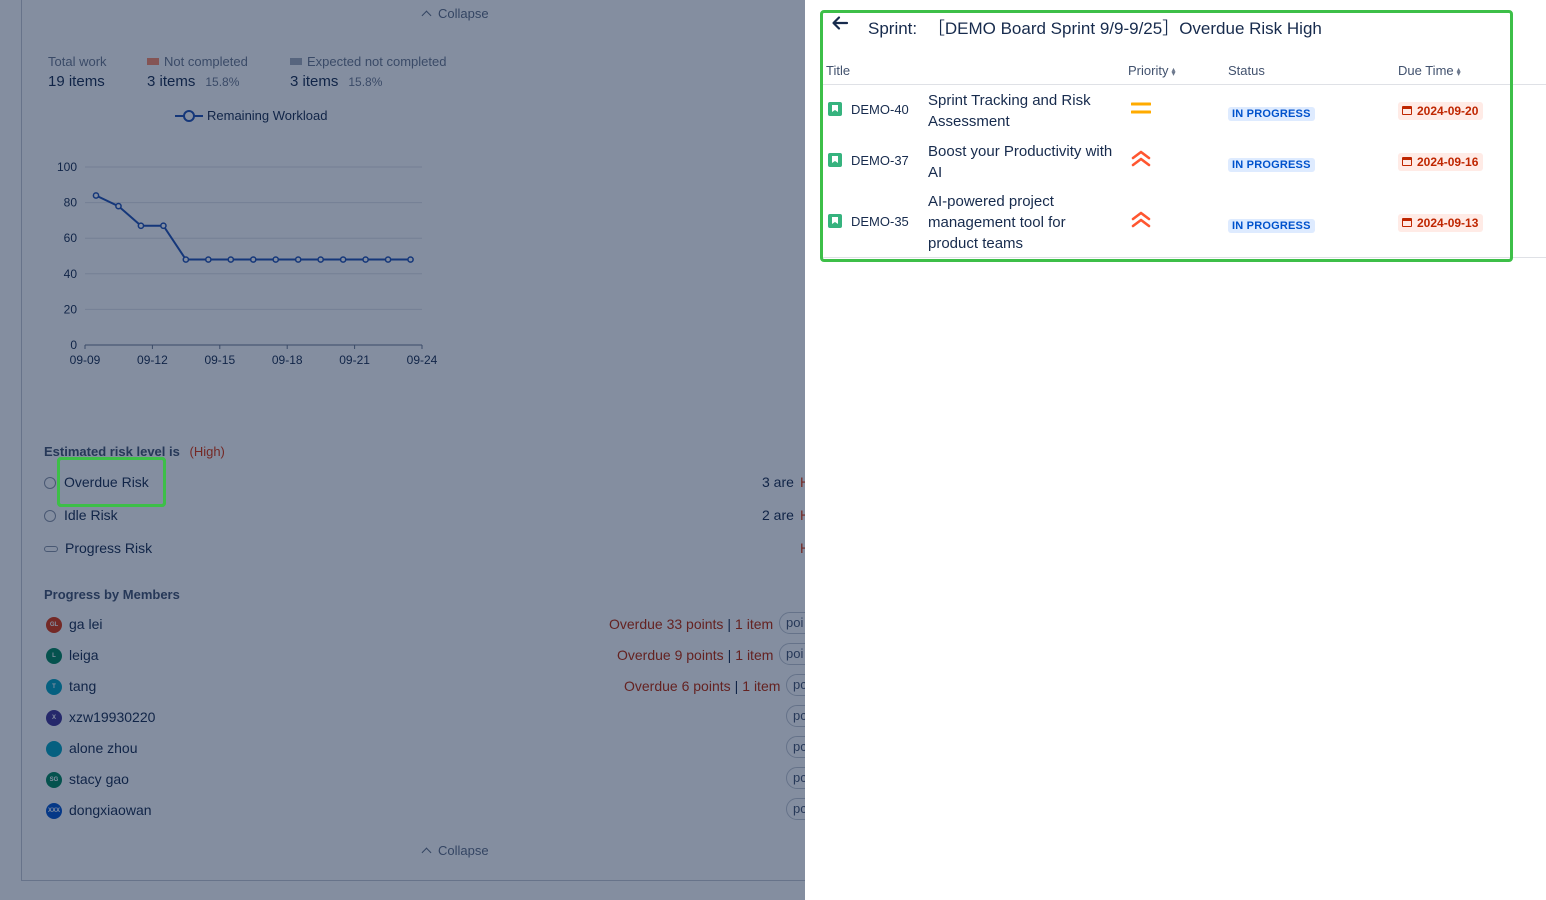 The image size is (1546, 900). What do you see at coordinates (111, 482) in the screenshot?
I see `overdue-risk-highlight` at bounding box center [111, 482].